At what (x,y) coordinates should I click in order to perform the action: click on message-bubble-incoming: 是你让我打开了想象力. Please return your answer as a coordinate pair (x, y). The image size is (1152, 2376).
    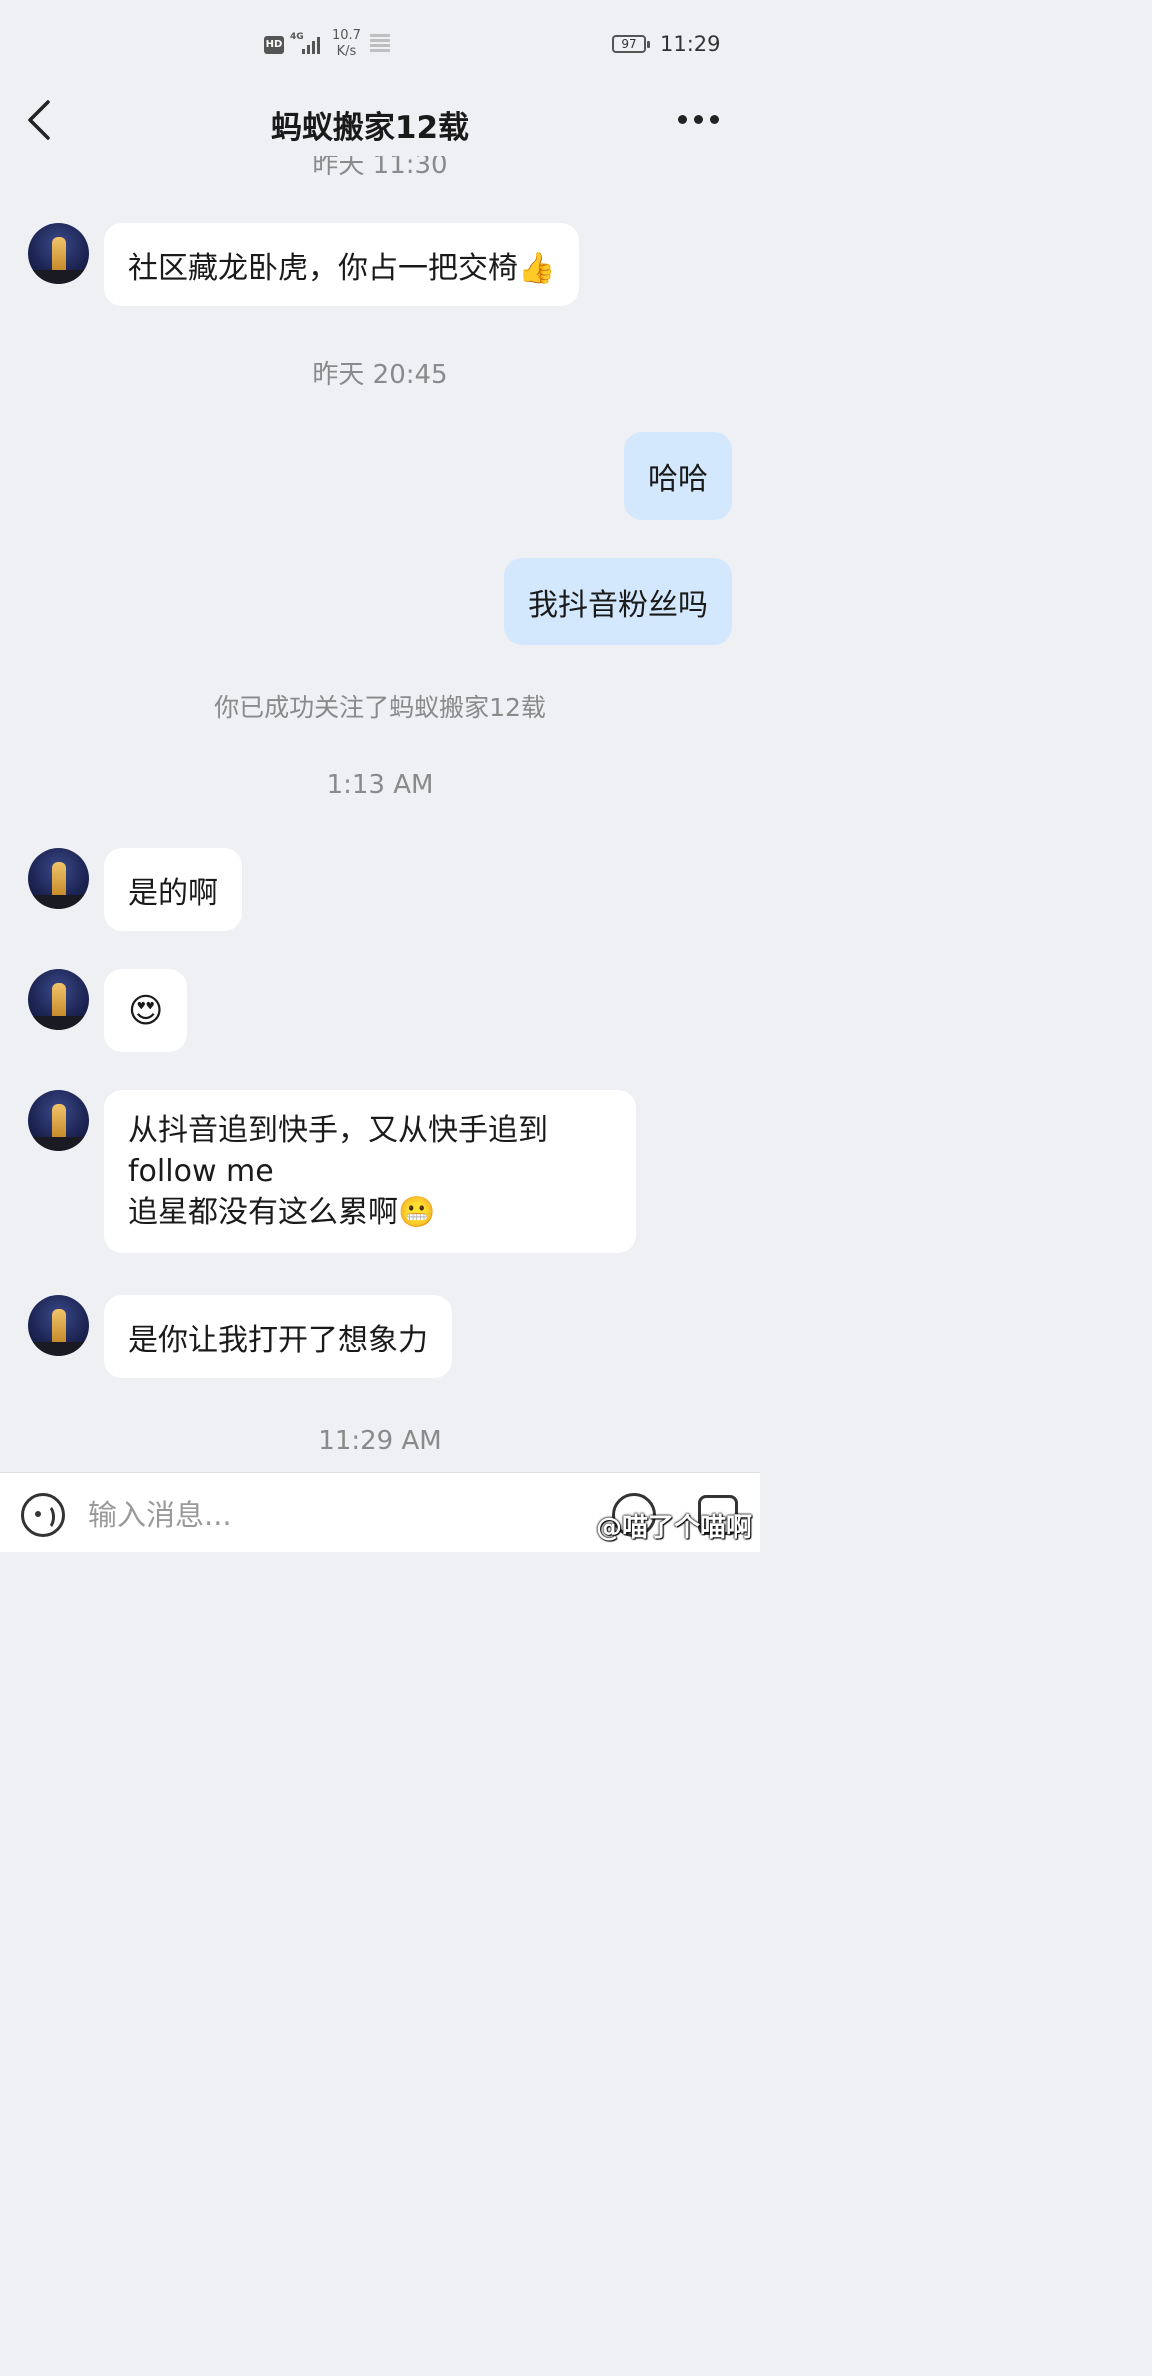
    Looking at the image, I should click on (278, 1336).